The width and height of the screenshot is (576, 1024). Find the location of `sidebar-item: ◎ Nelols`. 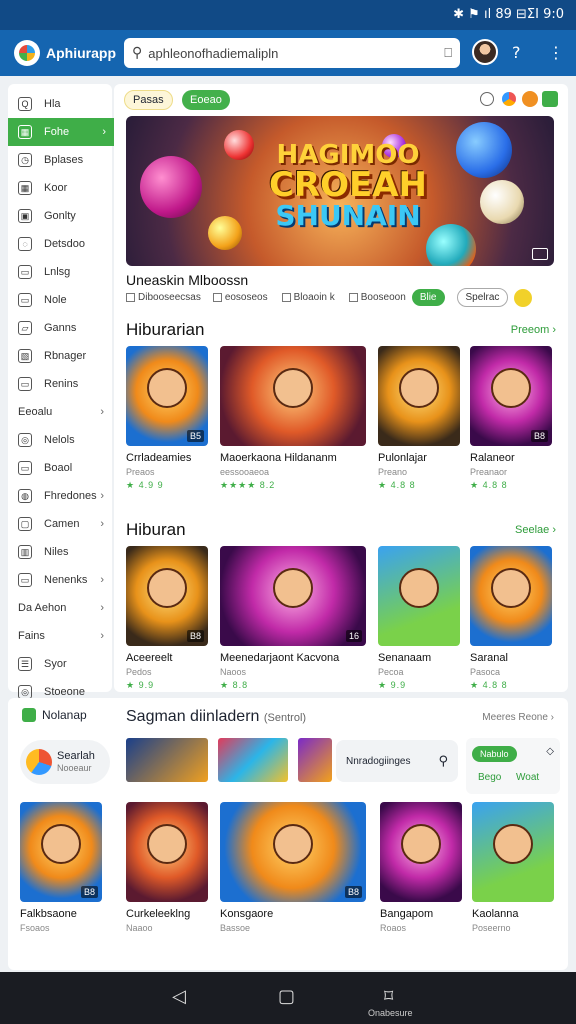

sidebar-item: ◎ Nelols is located at coordinates (60, 440).